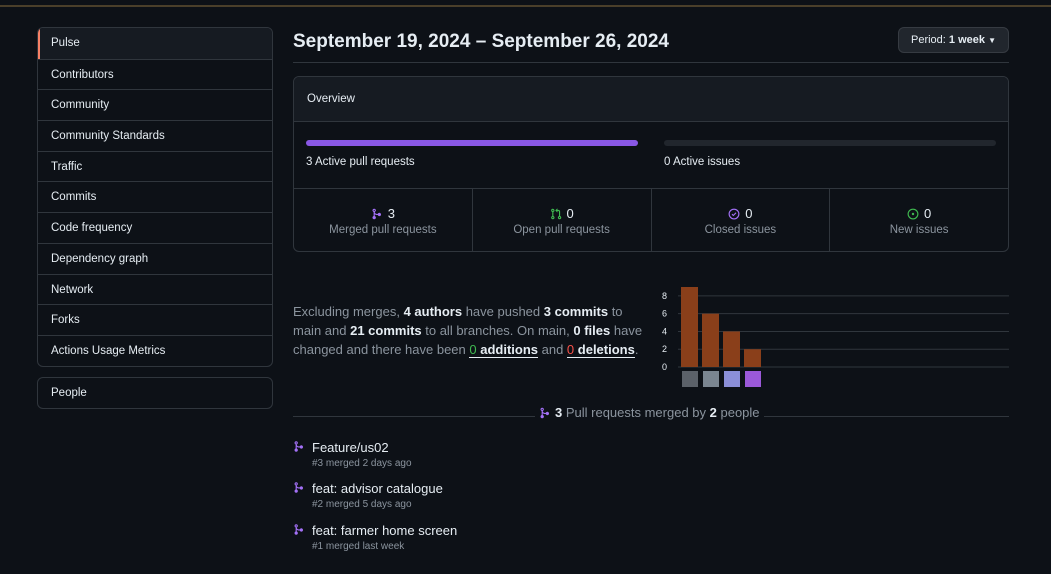 The image size is (1051, 574). I want to click on new-issues-count: 0, so click(928, 213).